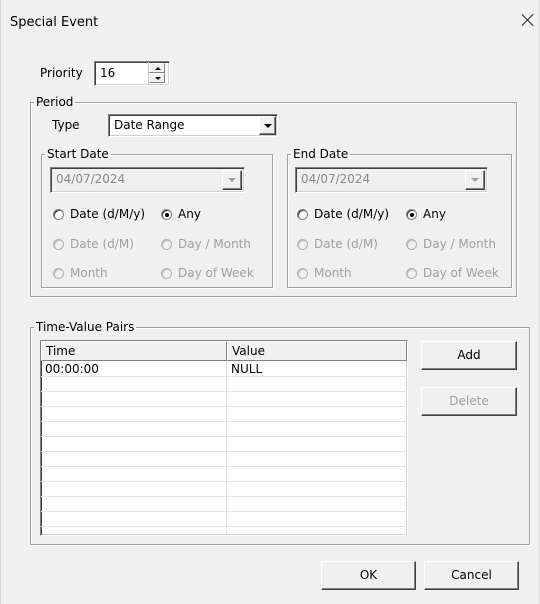  I want to click on end-radio-day-of-week: Day of Week, so click(452, 273).